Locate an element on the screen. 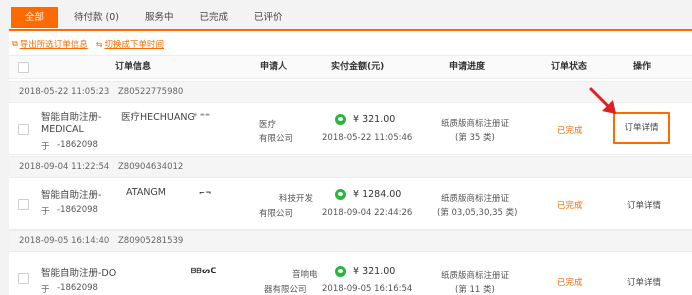  order-number: Z80522775980 is located at coordinates (150, 92).